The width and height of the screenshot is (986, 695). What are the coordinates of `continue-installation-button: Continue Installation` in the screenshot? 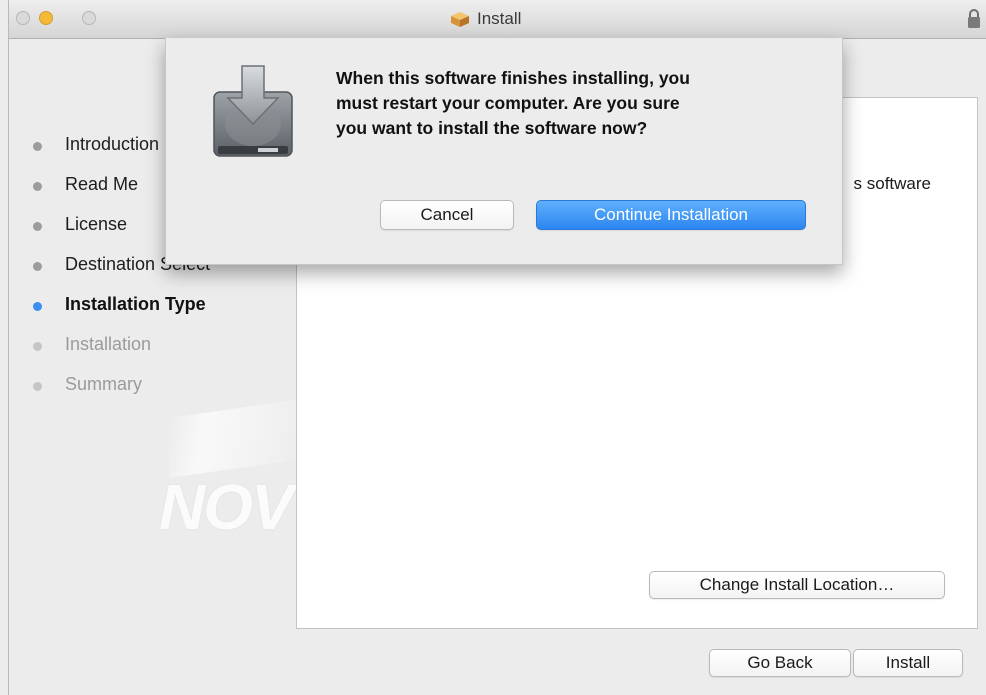 It's located at (671, 215).